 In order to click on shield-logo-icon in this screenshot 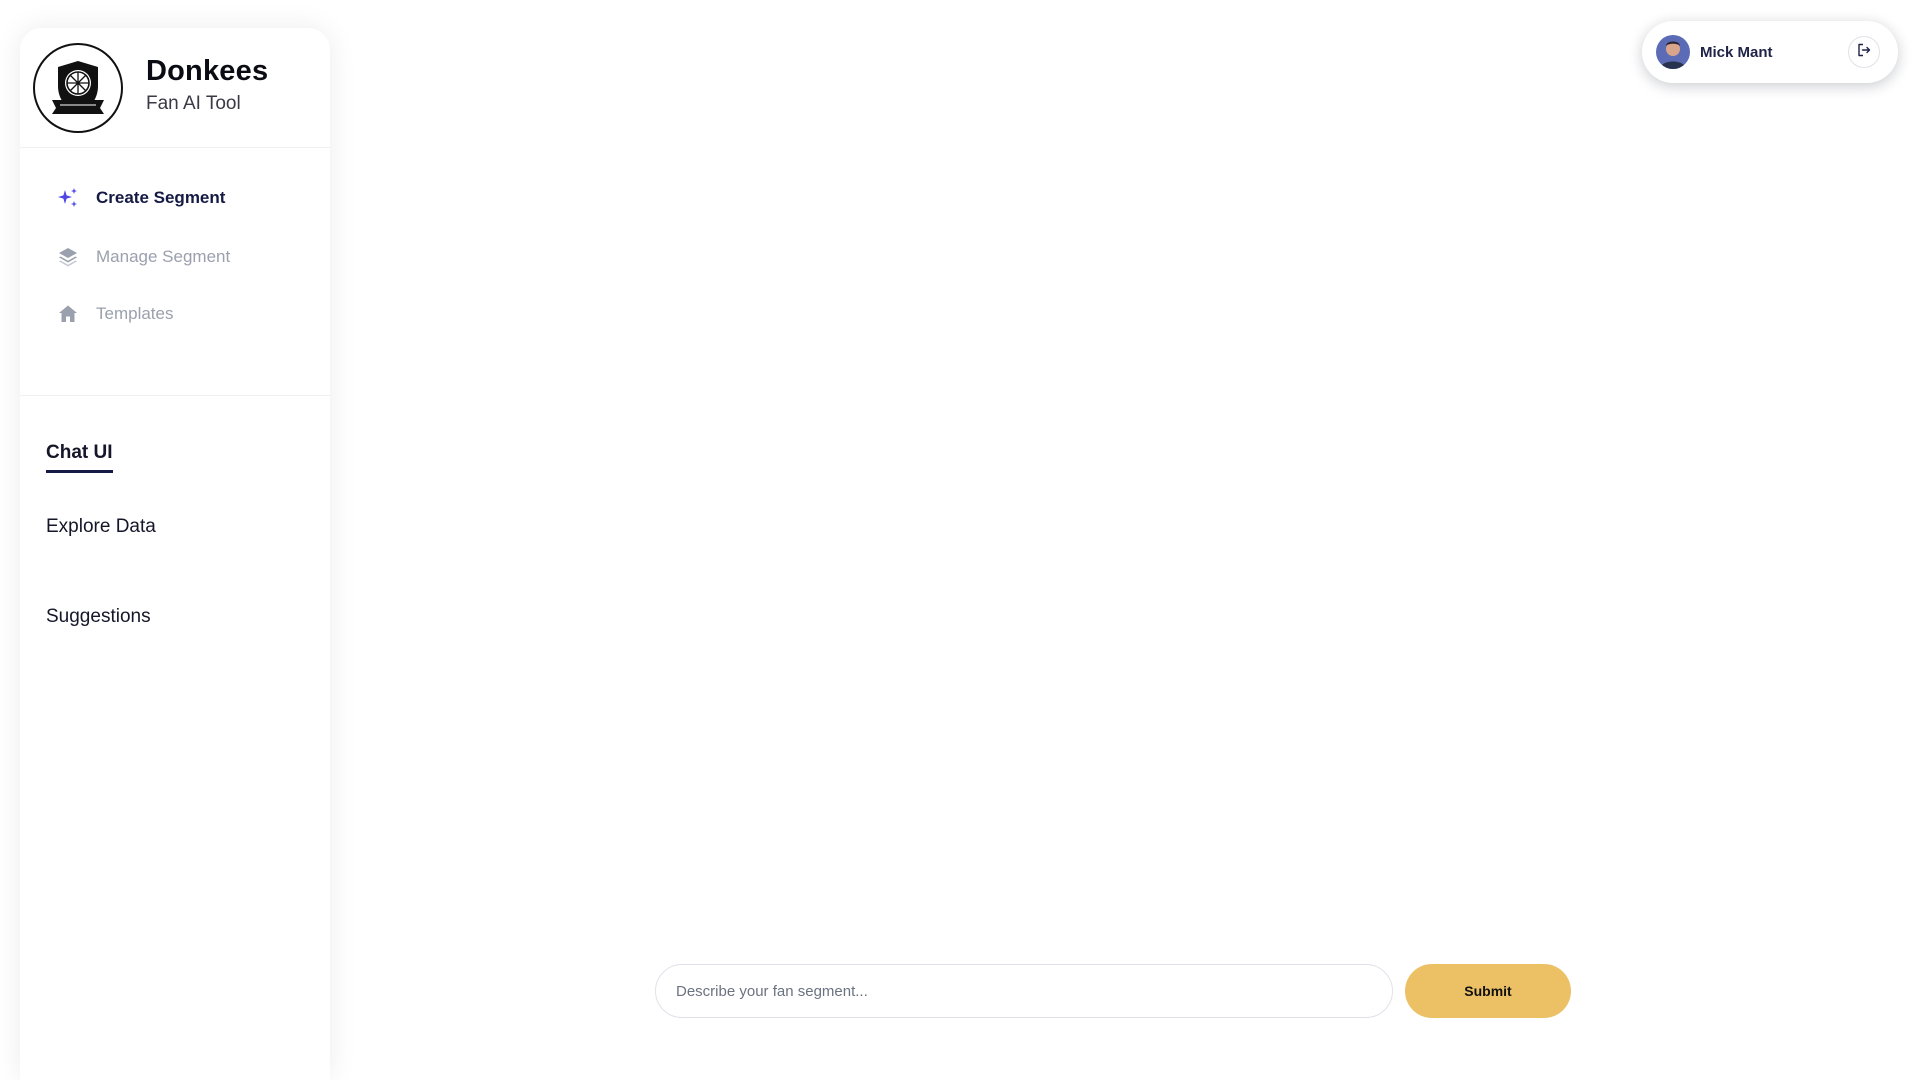, I will do `click(78, 87)`.